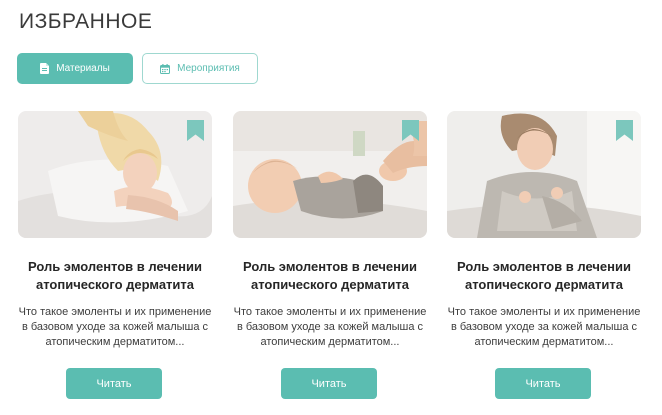  I want to click on tab-materials: Материалы, so click(75, 68).